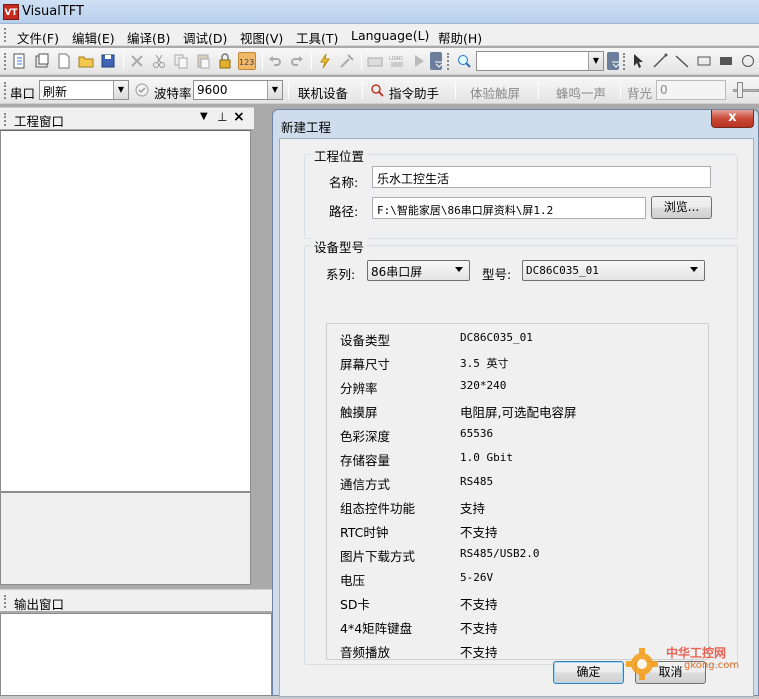  Describe the element at coordinates (748, 61) in the screenshot. I see `circle-icon` at that location.